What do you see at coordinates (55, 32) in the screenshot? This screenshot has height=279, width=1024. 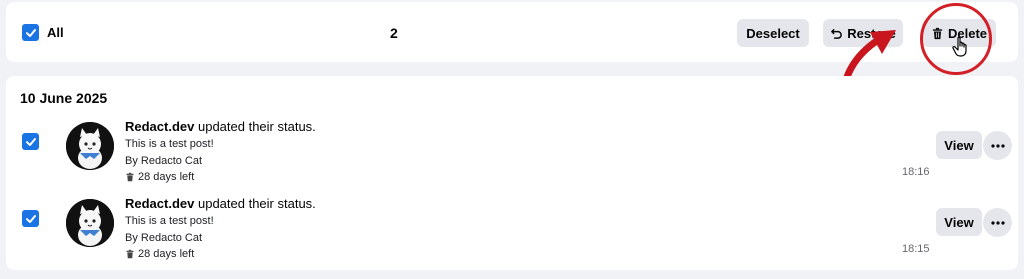 I see `select-all-label: All` at bounding box center [55, 32].